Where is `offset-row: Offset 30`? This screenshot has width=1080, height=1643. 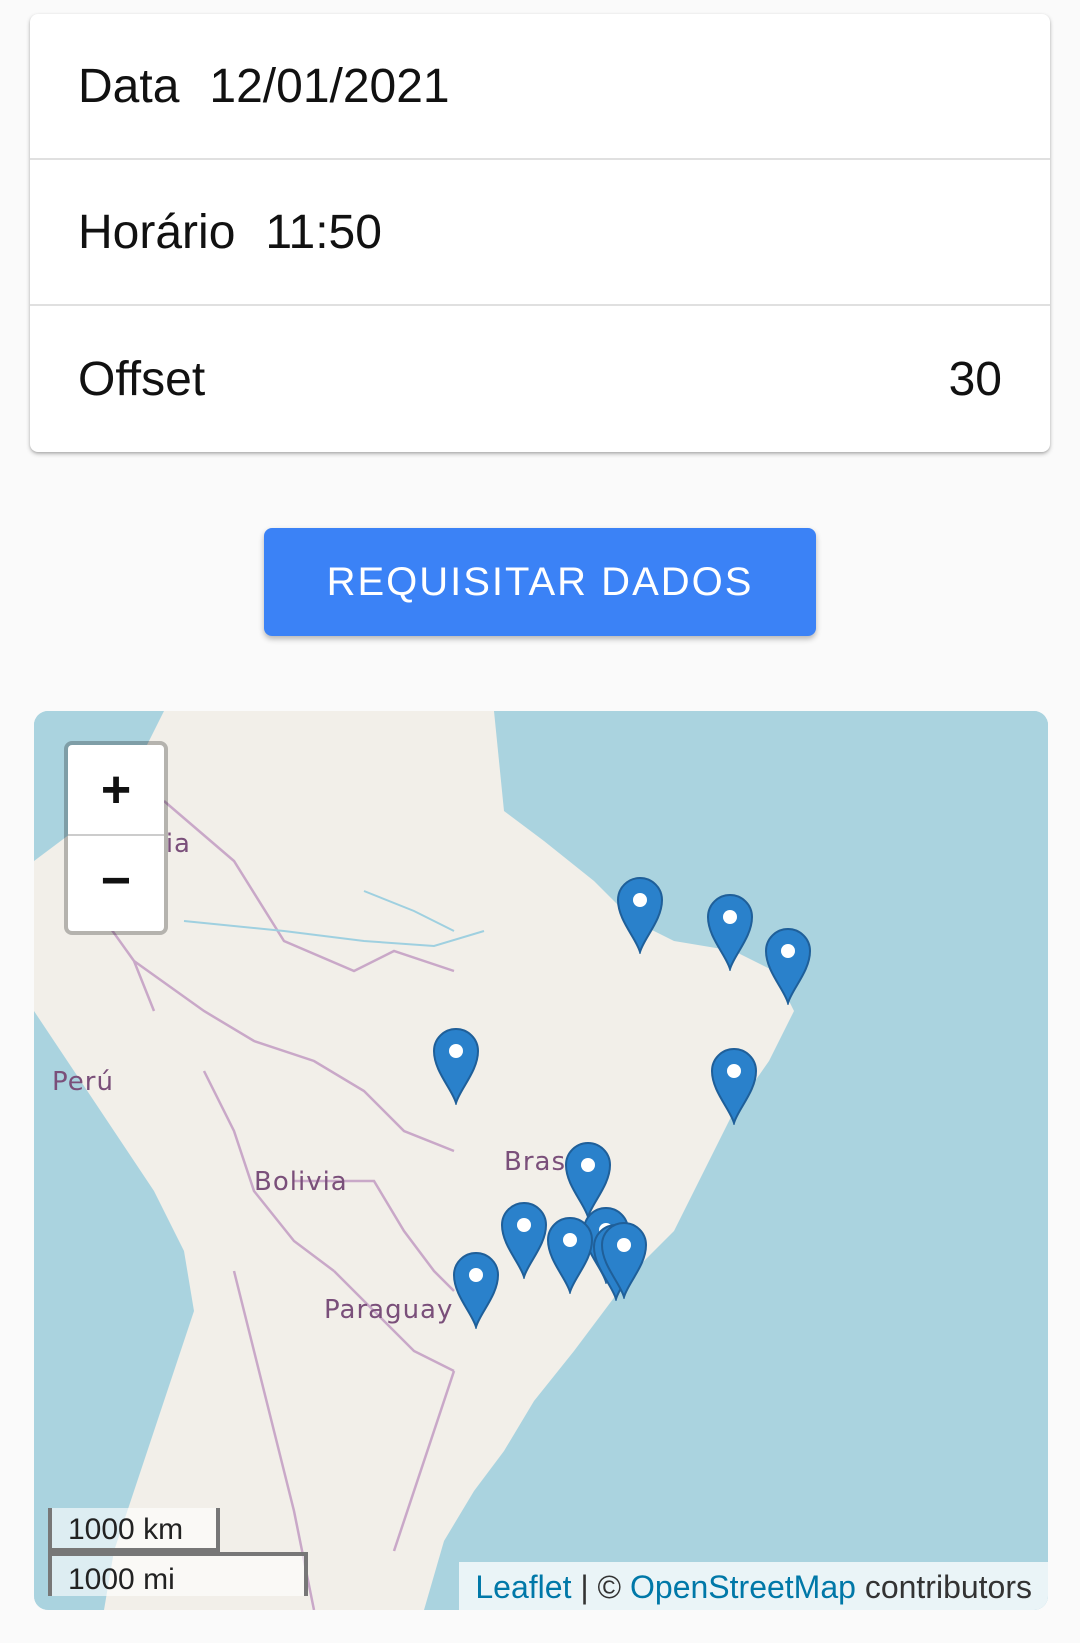 offset-row: Offset 30 is located at coordinates (540, 379).